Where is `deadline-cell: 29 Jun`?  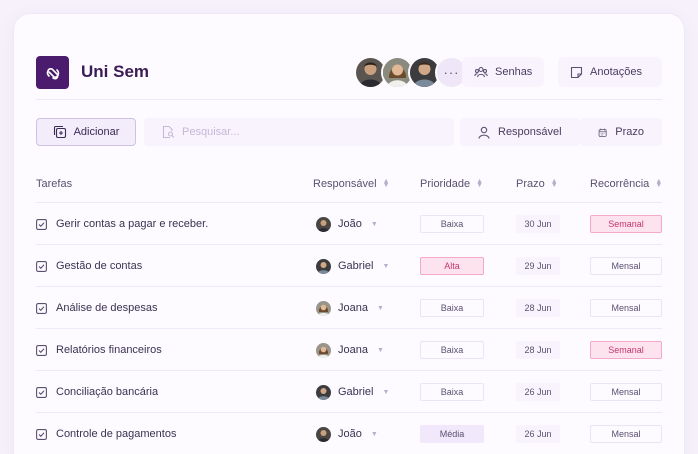
deadline-cell: 29 Jun is located at coordinates (538, 266).